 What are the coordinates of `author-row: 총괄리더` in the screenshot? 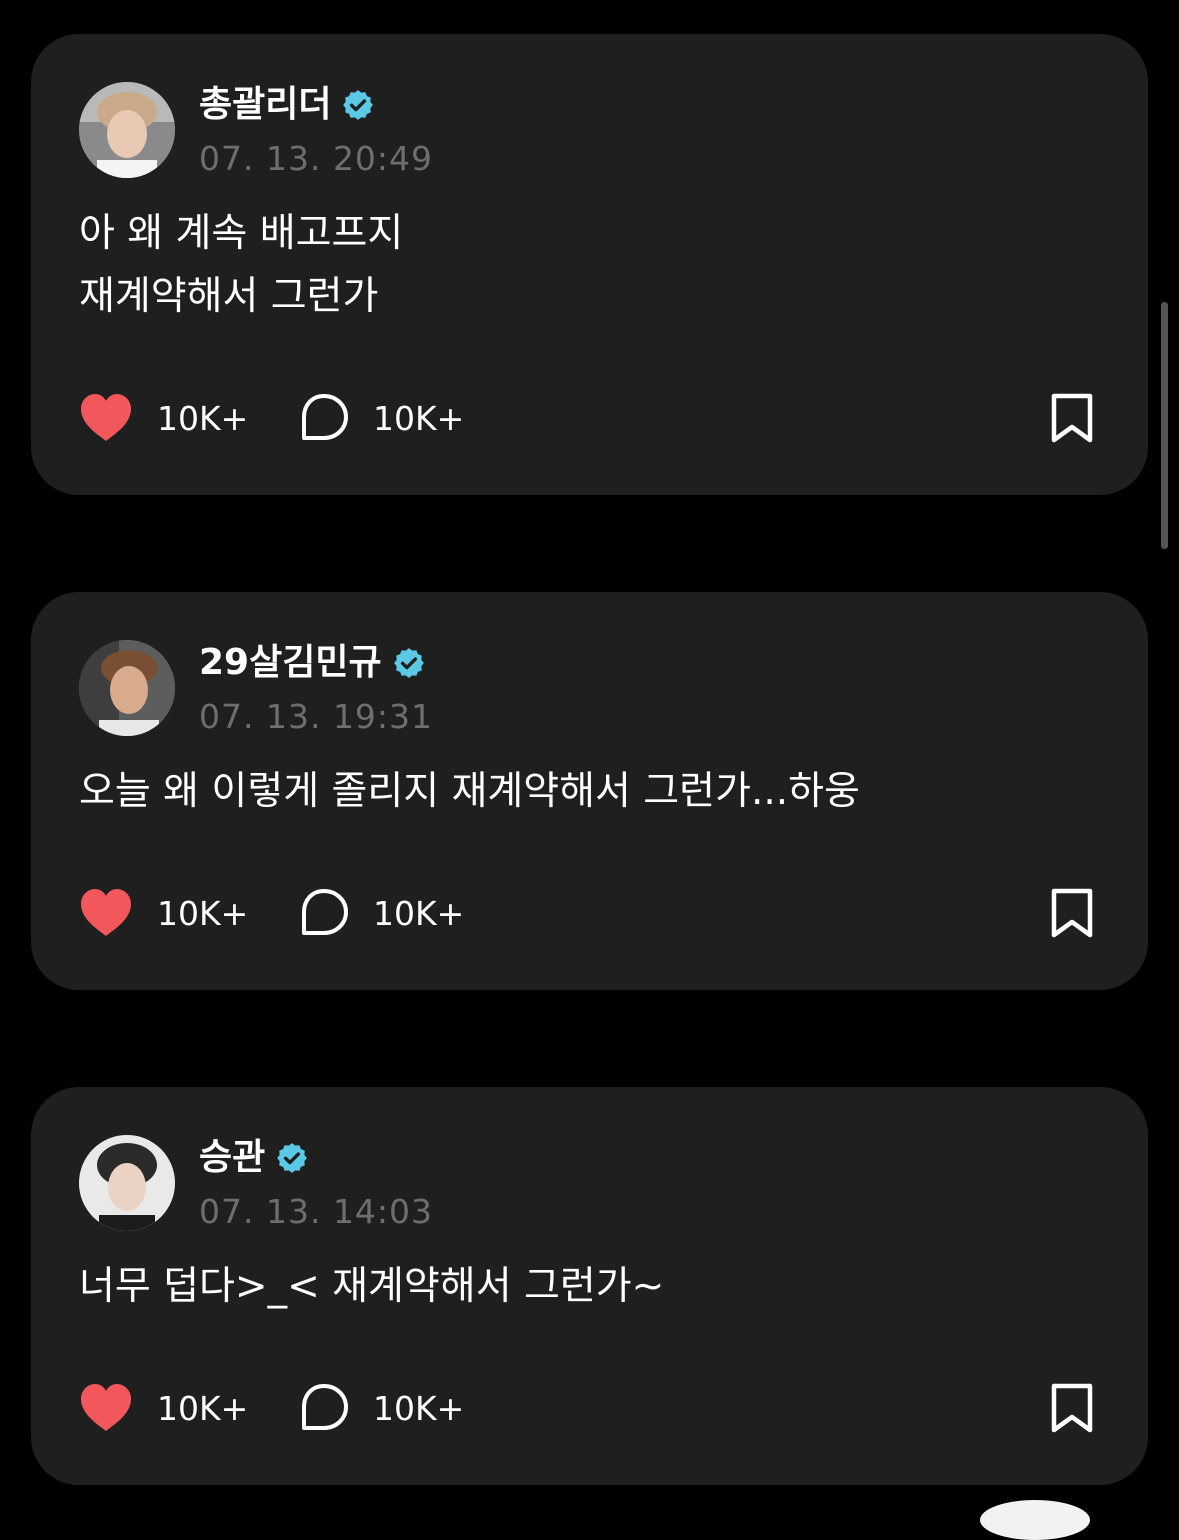 It's located at (287, 105).